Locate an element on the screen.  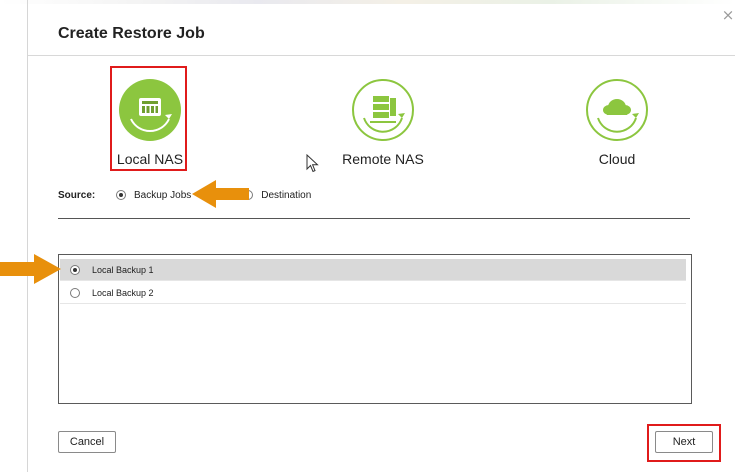
source-option-backup-jobs: Backup Jobs is located at coordinates (153, 195).